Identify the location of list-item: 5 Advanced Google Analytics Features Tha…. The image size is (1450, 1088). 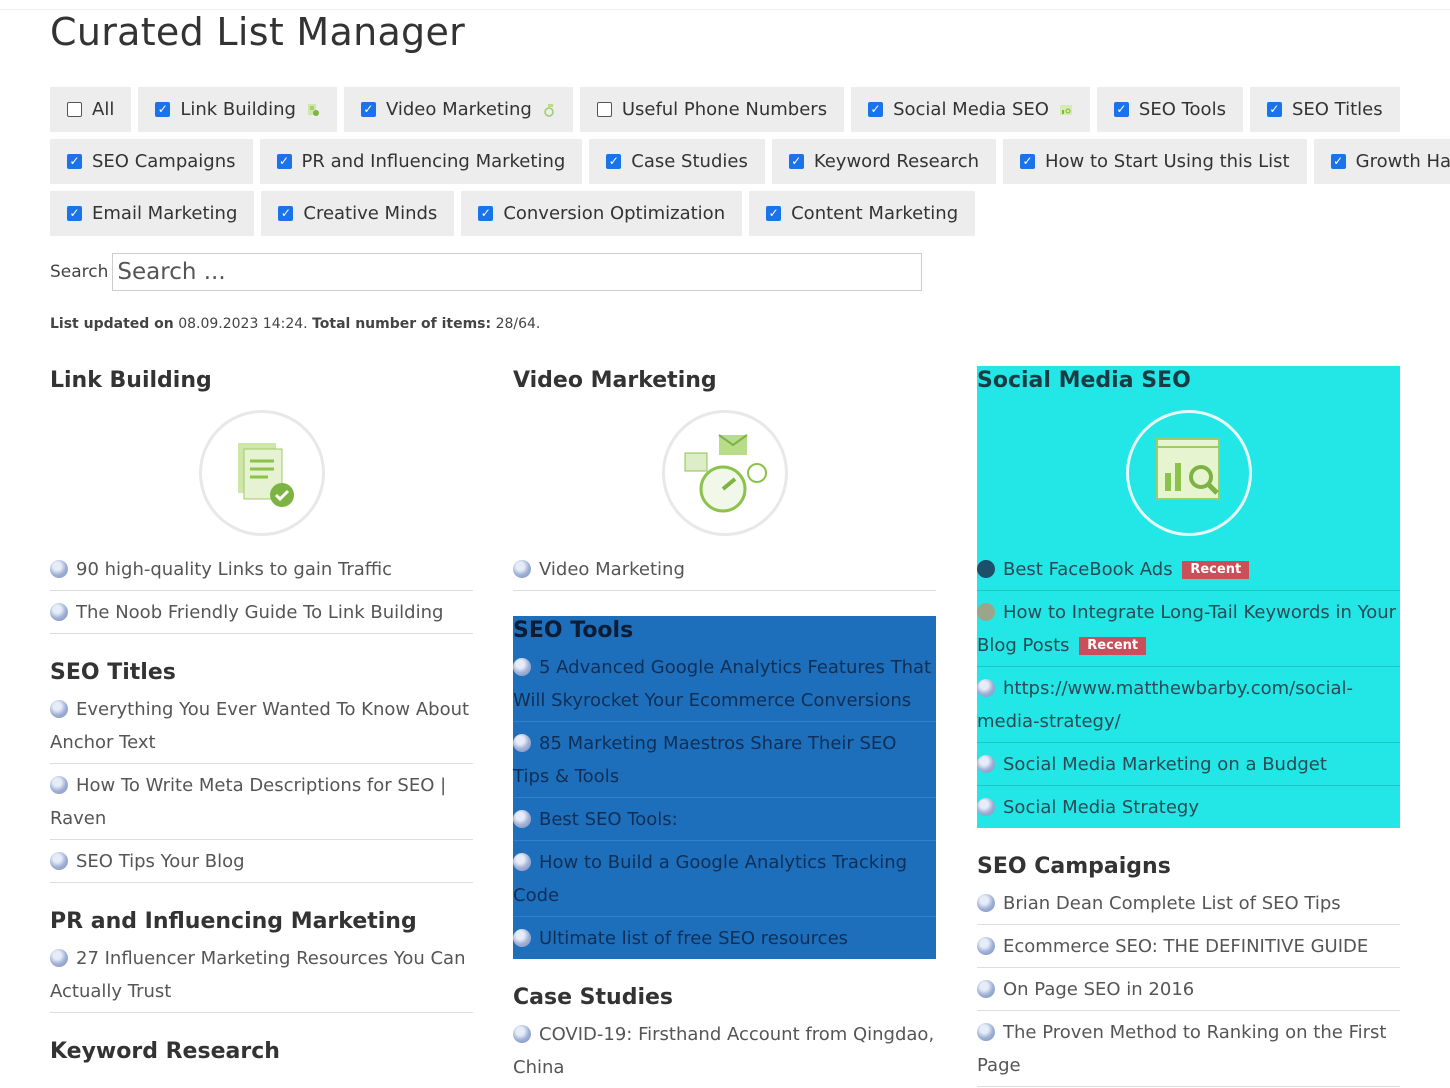
(724, 684).